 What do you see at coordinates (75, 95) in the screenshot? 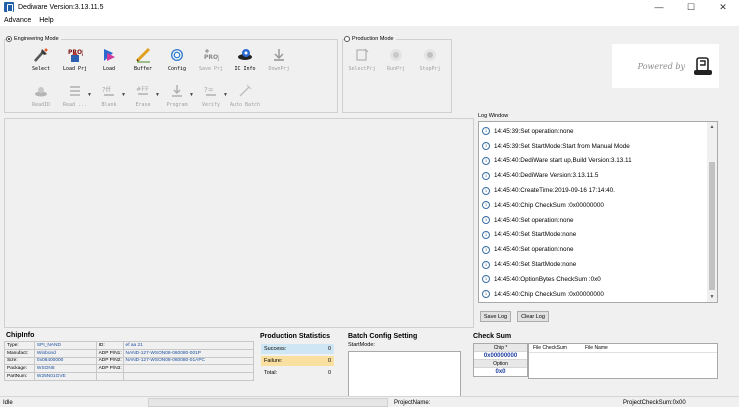
I see `read-button: Read ... ▼` at bounding box center [75, 95].